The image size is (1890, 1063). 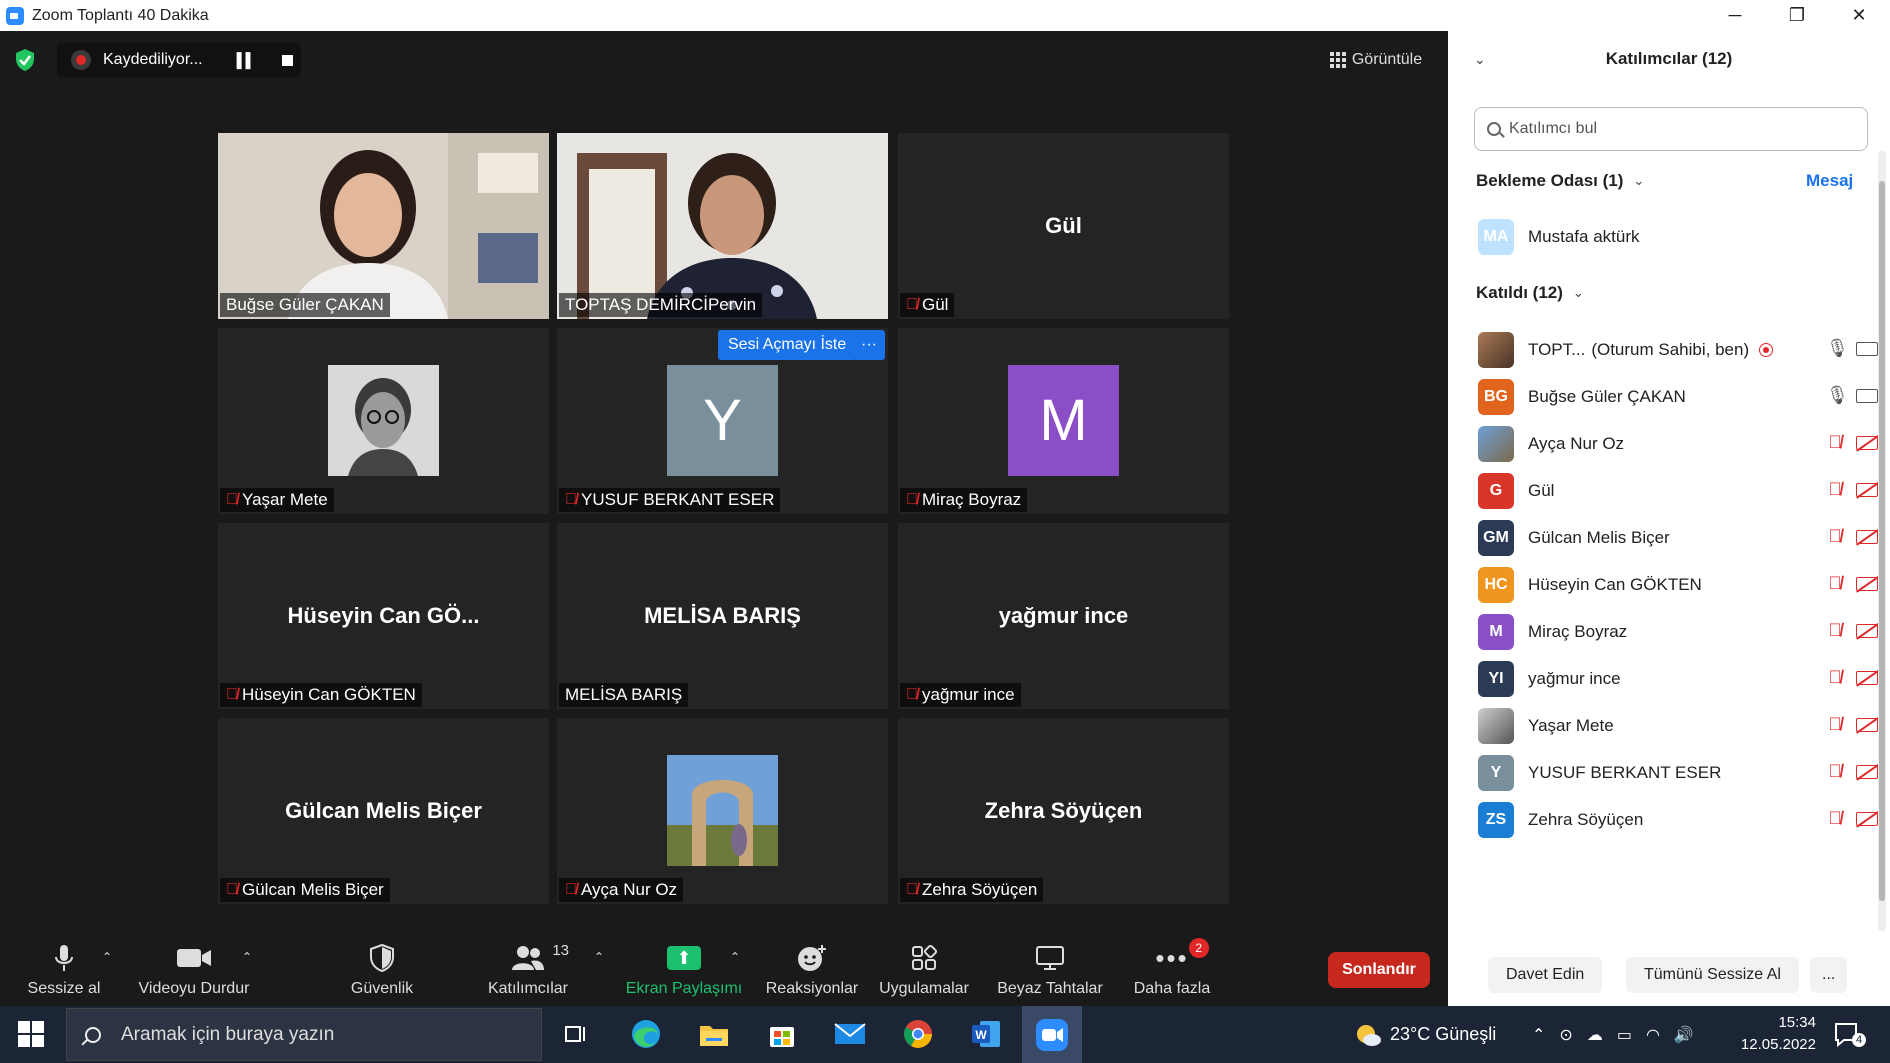 I want to click on chevron-up-icon: ⌃, so click(x=1538, y=1035).